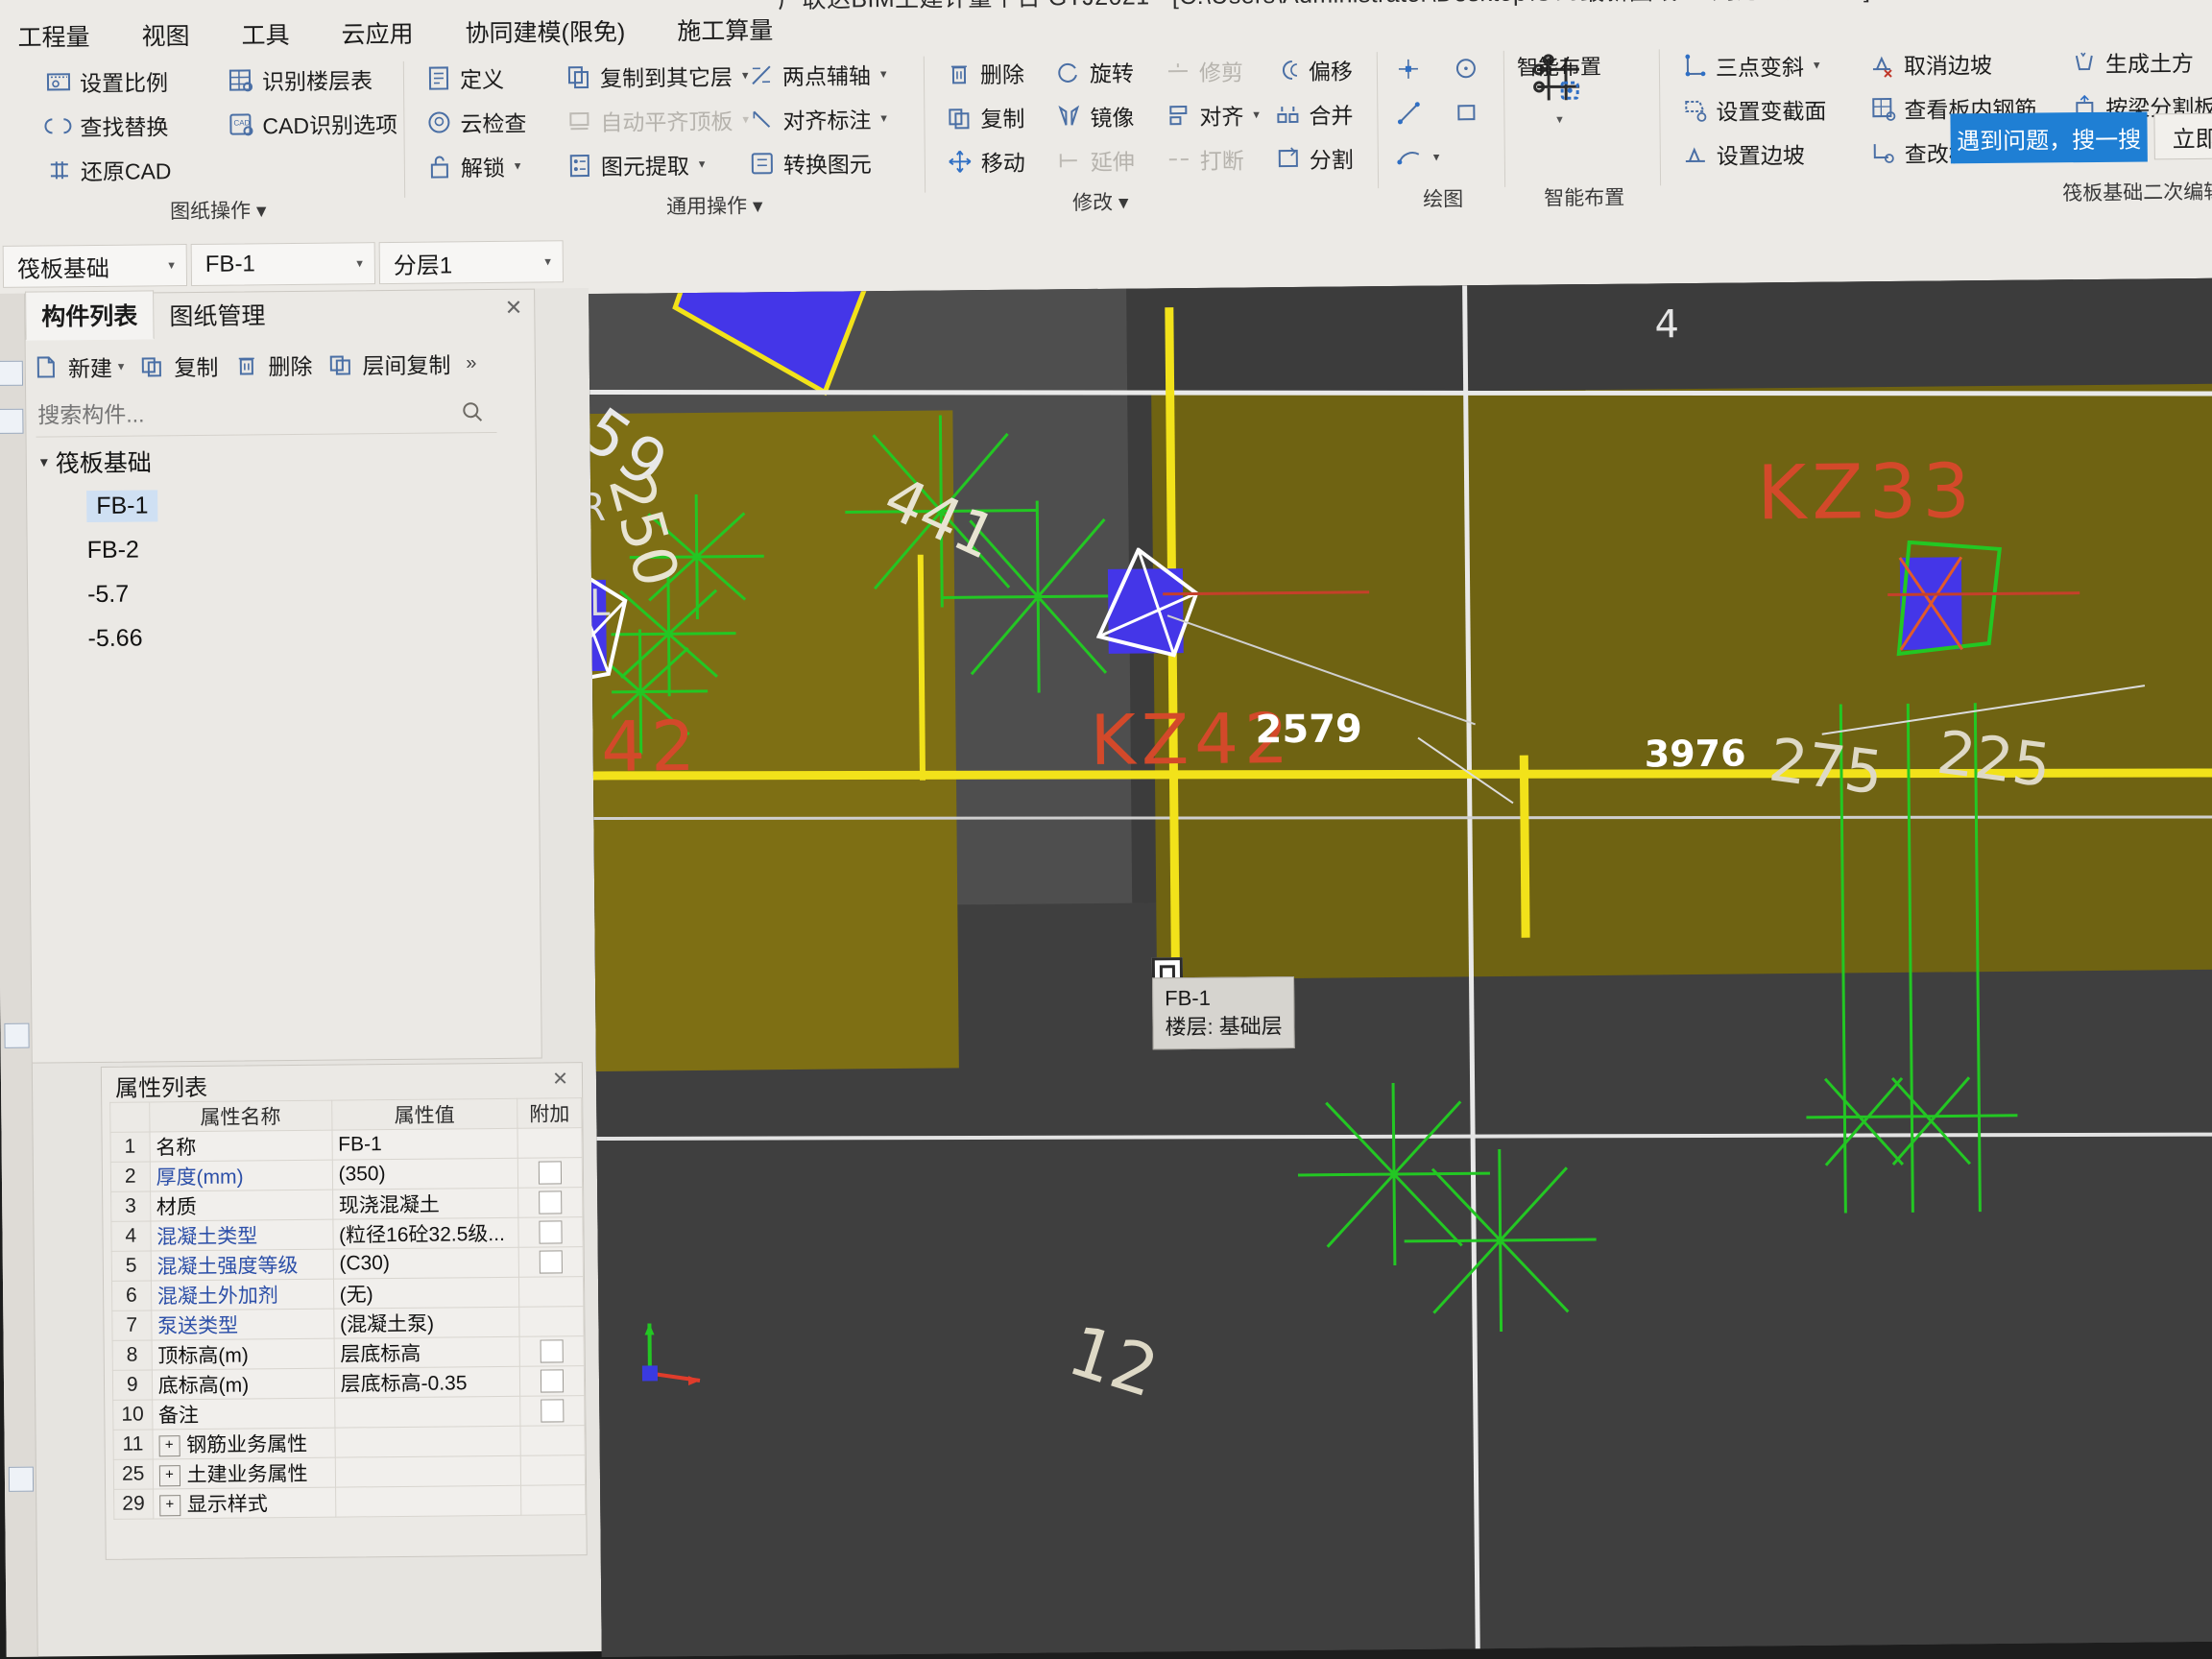  What do you see at coordinates (1466, 112) in the screenshot?
I see `ribbon-button-rect` at bounding box center [1466, 112].